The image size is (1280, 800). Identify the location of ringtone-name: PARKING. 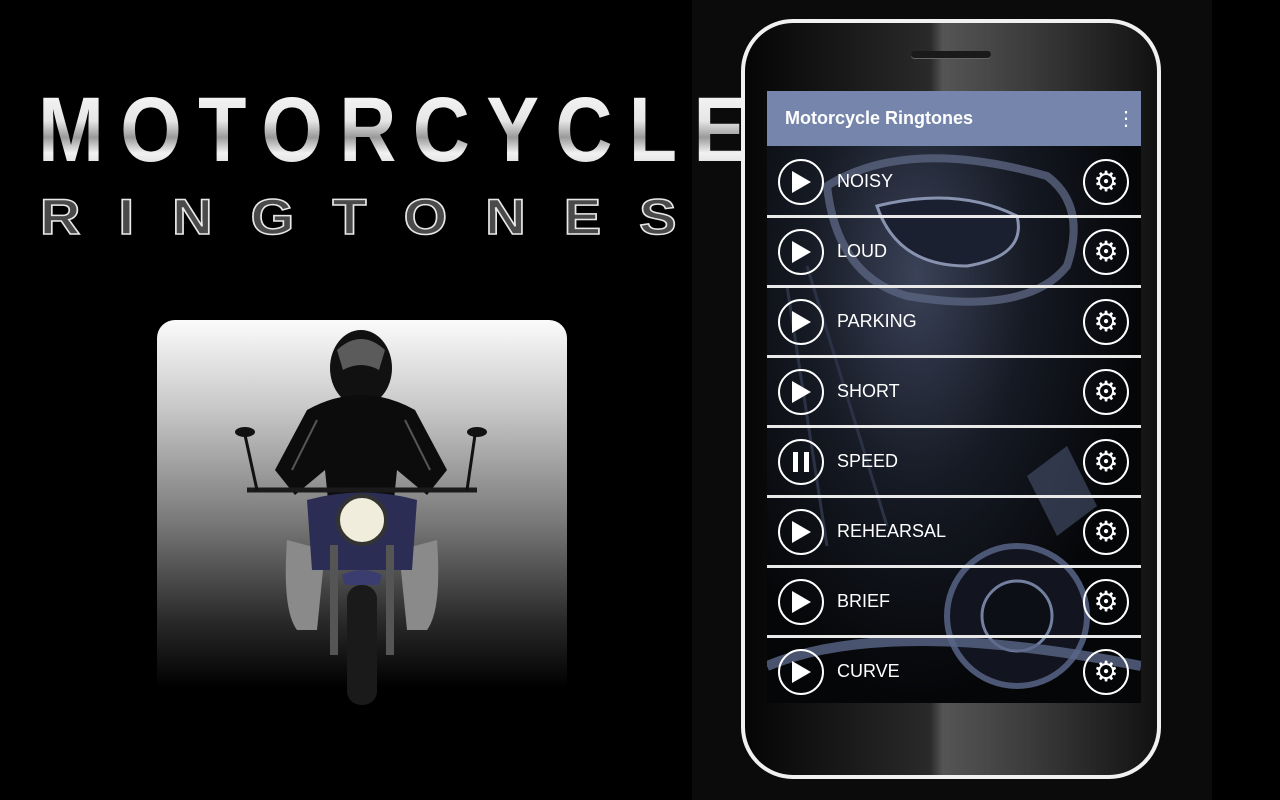
(877, 321).